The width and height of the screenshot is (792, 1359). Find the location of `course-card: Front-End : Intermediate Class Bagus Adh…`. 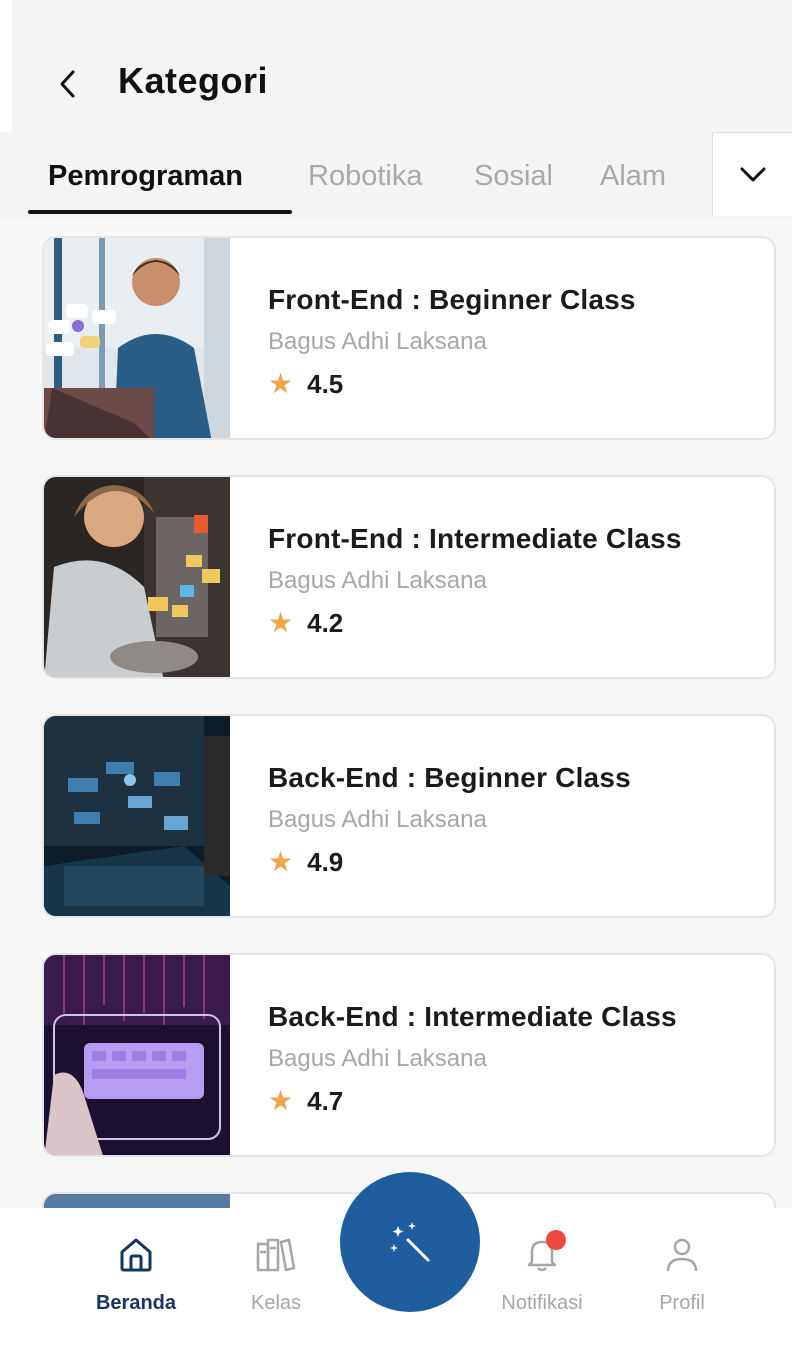

course-card: Front-End : Intermediate Class Bagus Adh… is located at coordinates (409, 577).